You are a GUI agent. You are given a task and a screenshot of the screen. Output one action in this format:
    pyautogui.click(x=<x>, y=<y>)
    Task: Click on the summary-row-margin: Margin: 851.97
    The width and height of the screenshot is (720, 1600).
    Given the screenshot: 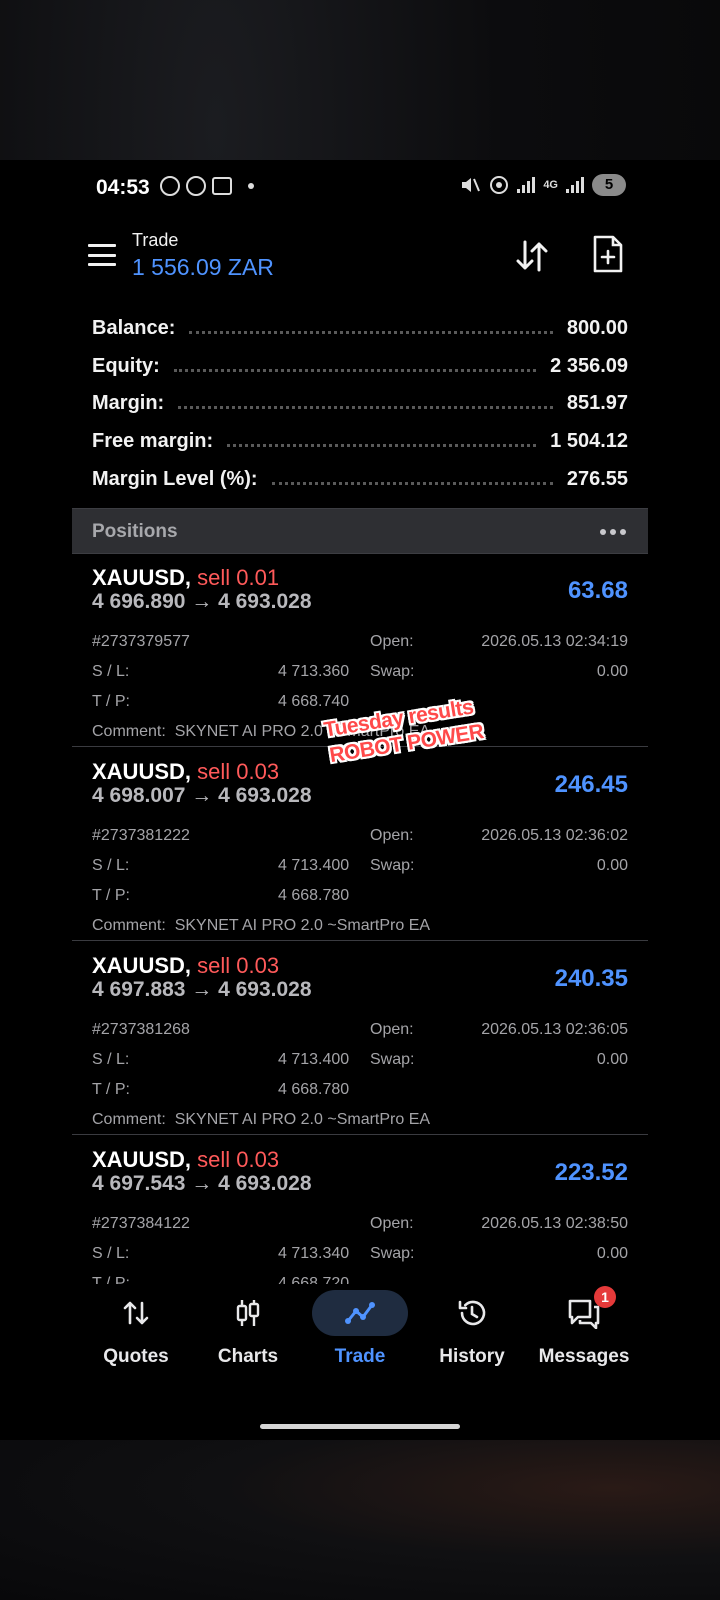 What is the action you would take?
    pyautogui.click(x=360, y=404)
    